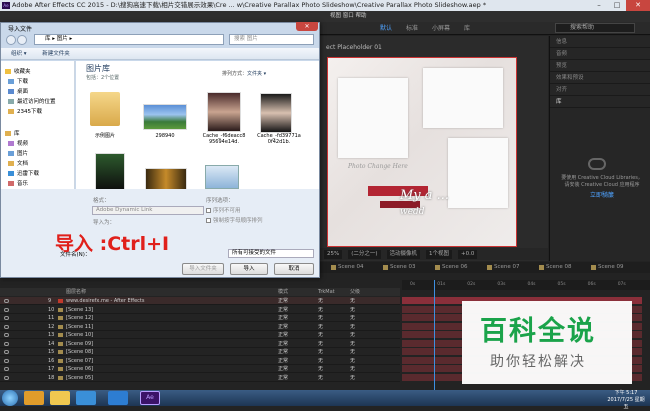 The height and width of the screenshot is (411, 650). Describe the element at coordinates (616, 267) in the screenshot. I see `tab-scene-09: Scene 09` at that location.